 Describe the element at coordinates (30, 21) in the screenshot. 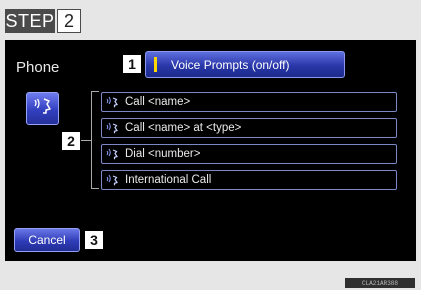

I see `step-label: STEP` at that location.